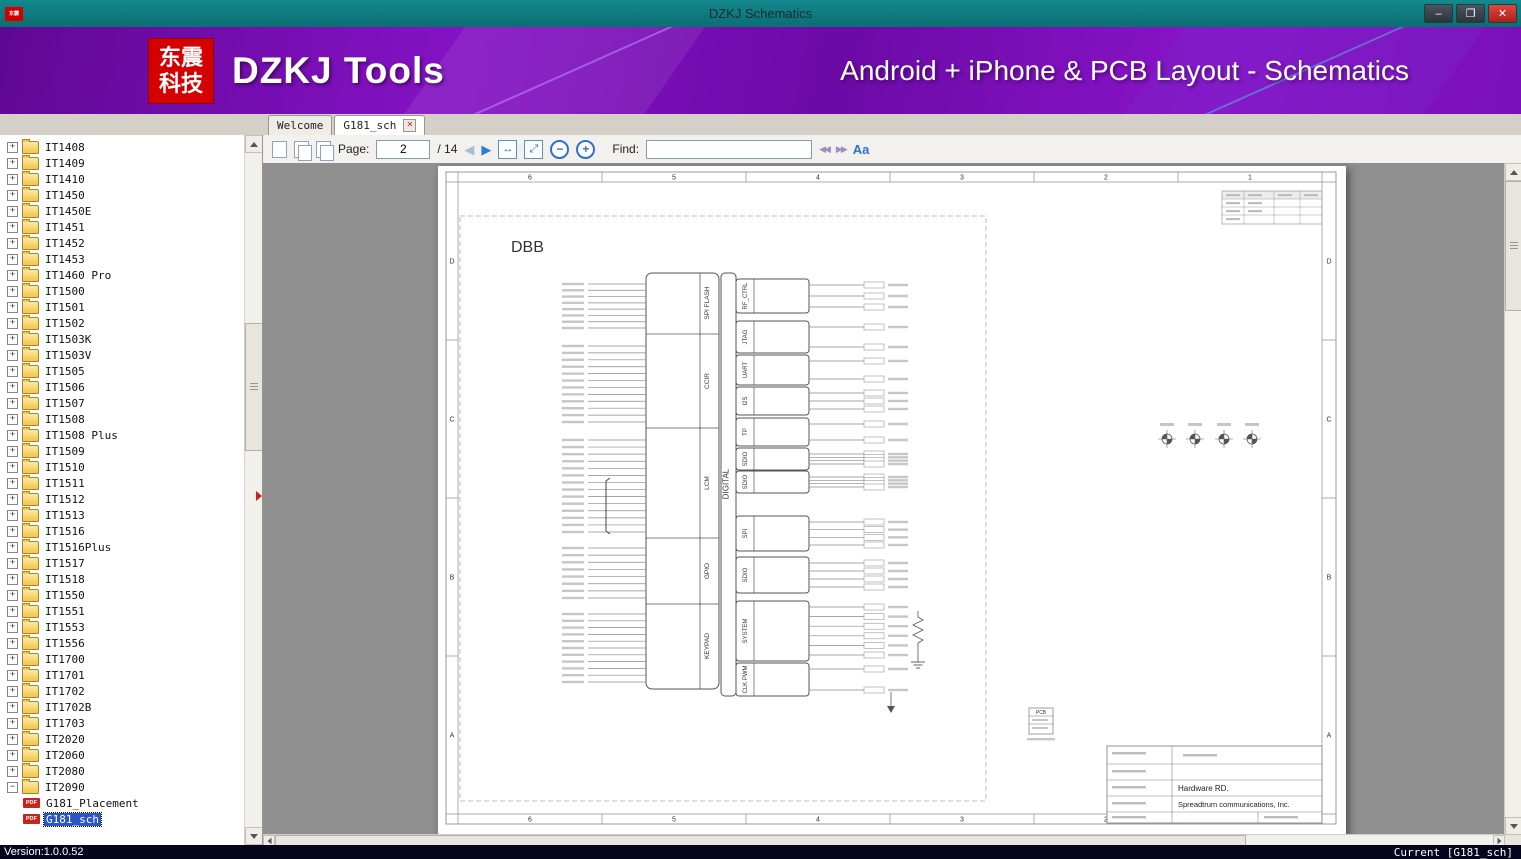  I want to click on tree-item-IT1503K: + IT1503K, so click(126, 338).